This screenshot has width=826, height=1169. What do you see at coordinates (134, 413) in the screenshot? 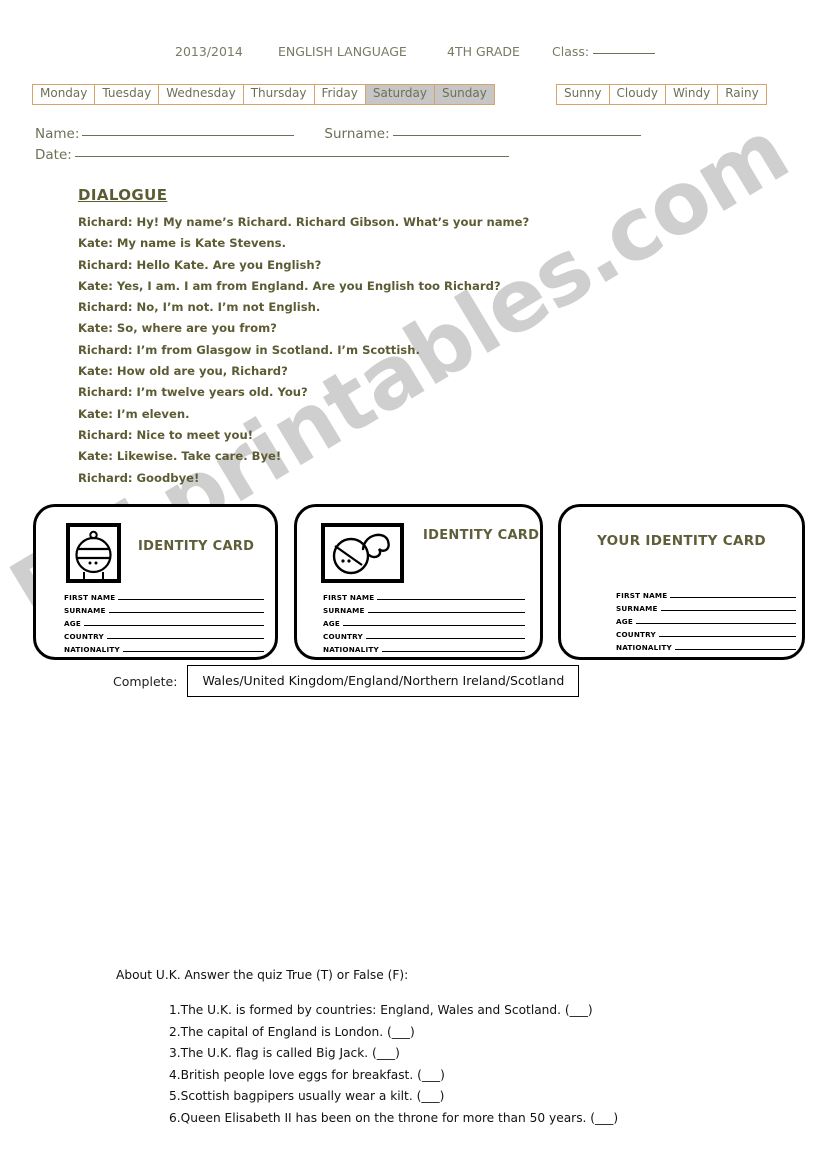
I see `dialogue-line: Kate: I’m eleven.` at bounding box center [134, 413].